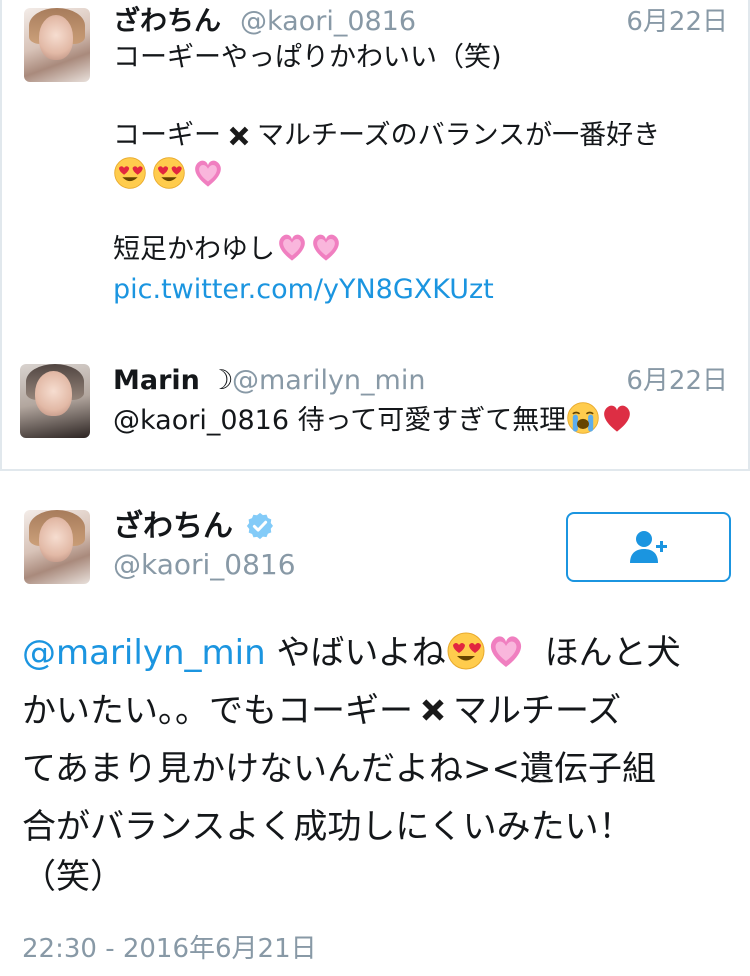  I want to click on main-tweet-line1: @marilyn_min やばいよね ほんと犬, so click(351, 653).